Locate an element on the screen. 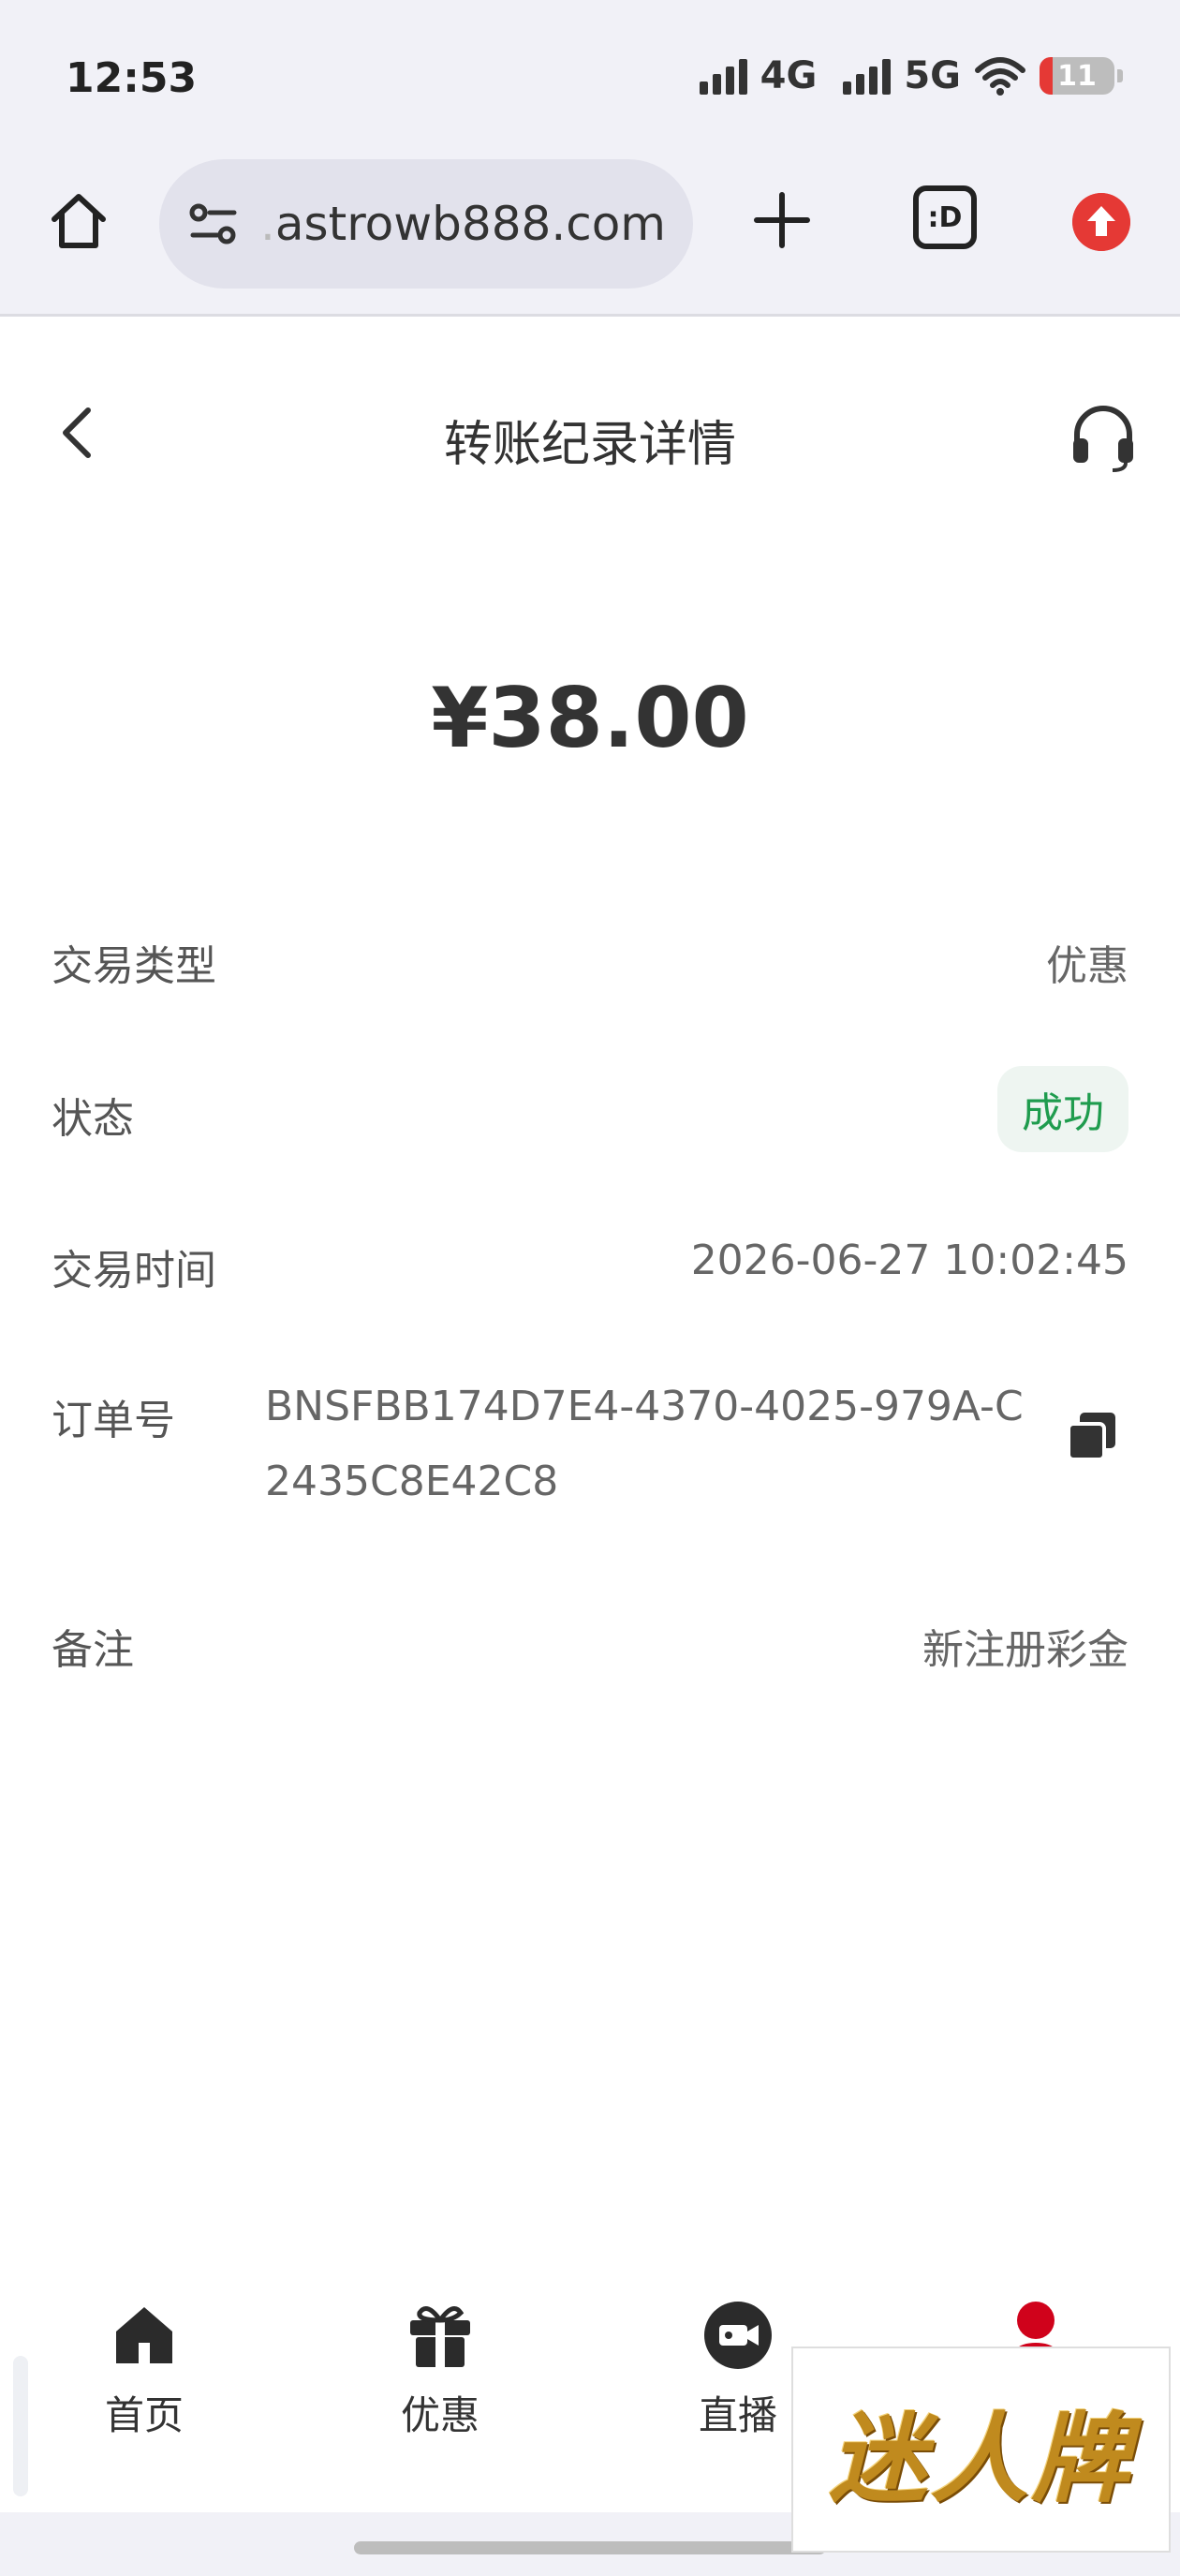 The width and height of the screenshot is (1180, 2576). nav-item-promotions: 优惠 is located at coordinates (440, 2371).